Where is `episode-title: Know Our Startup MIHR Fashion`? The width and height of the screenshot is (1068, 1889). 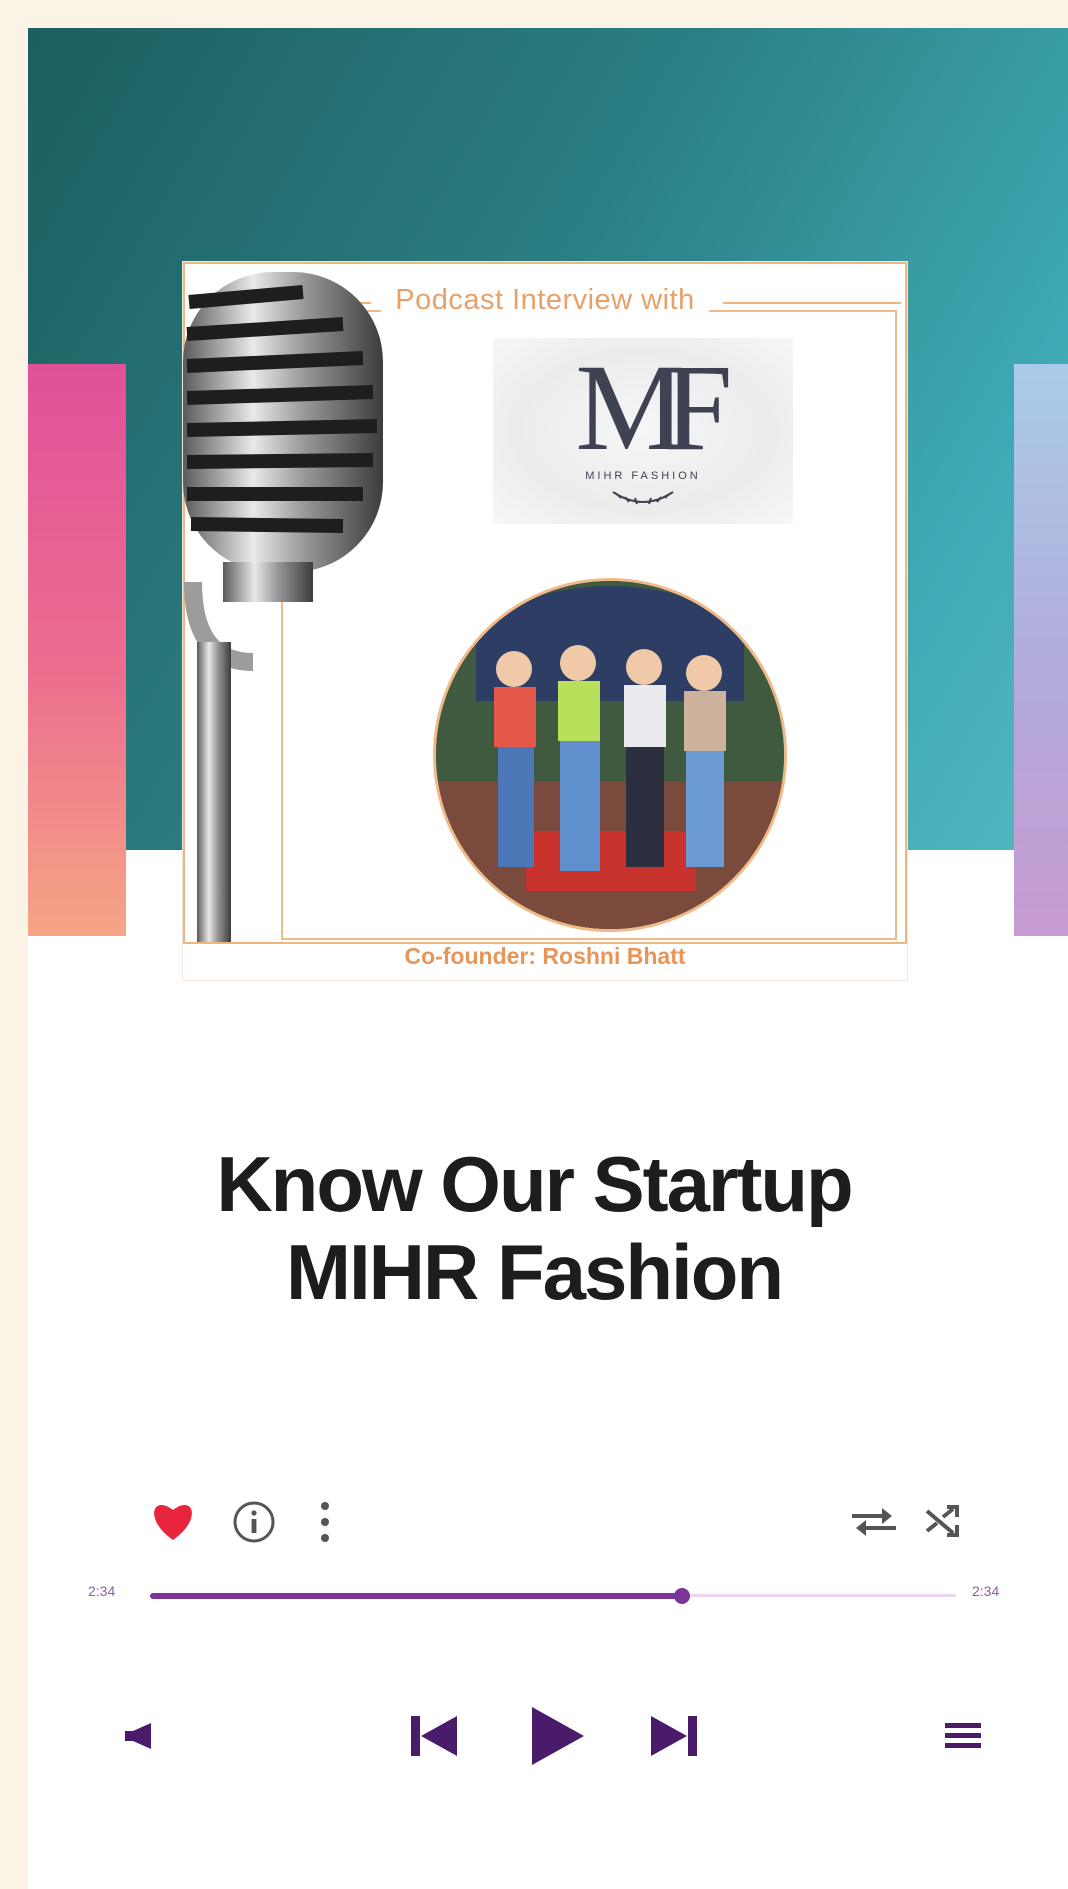 episode-title: Know Our Startup MIHR Fashion is located at coordinates (534, 1228).